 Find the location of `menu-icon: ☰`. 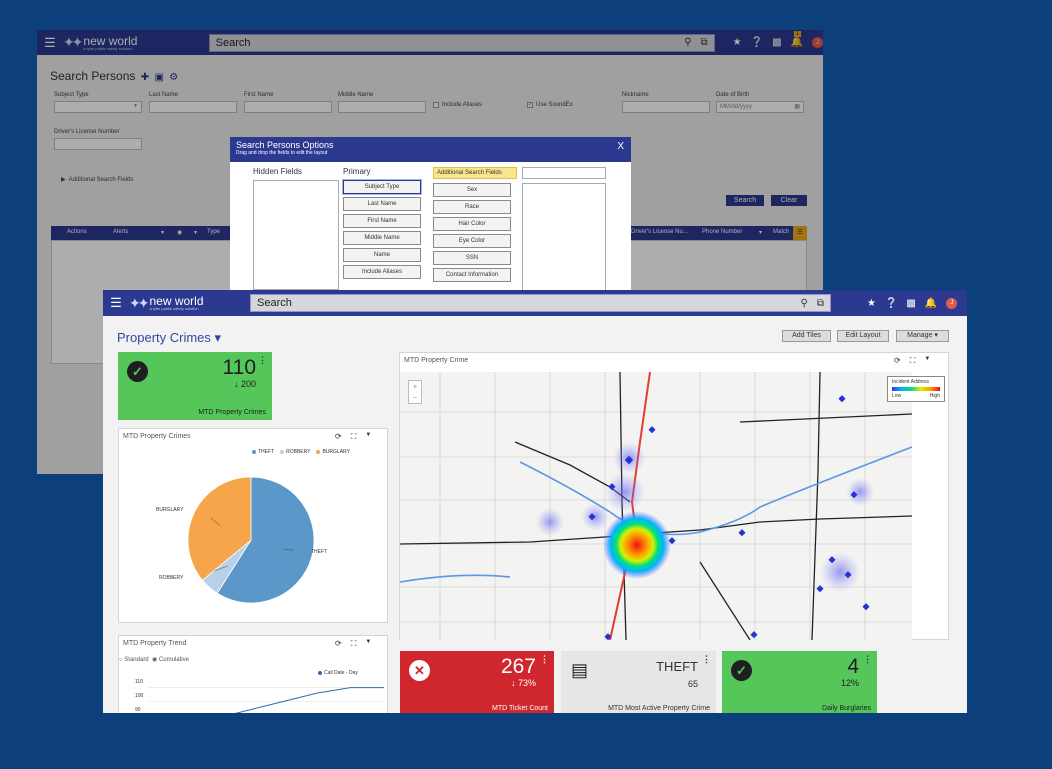

menu-icon: ☰ is located at coordinates (116, 303).